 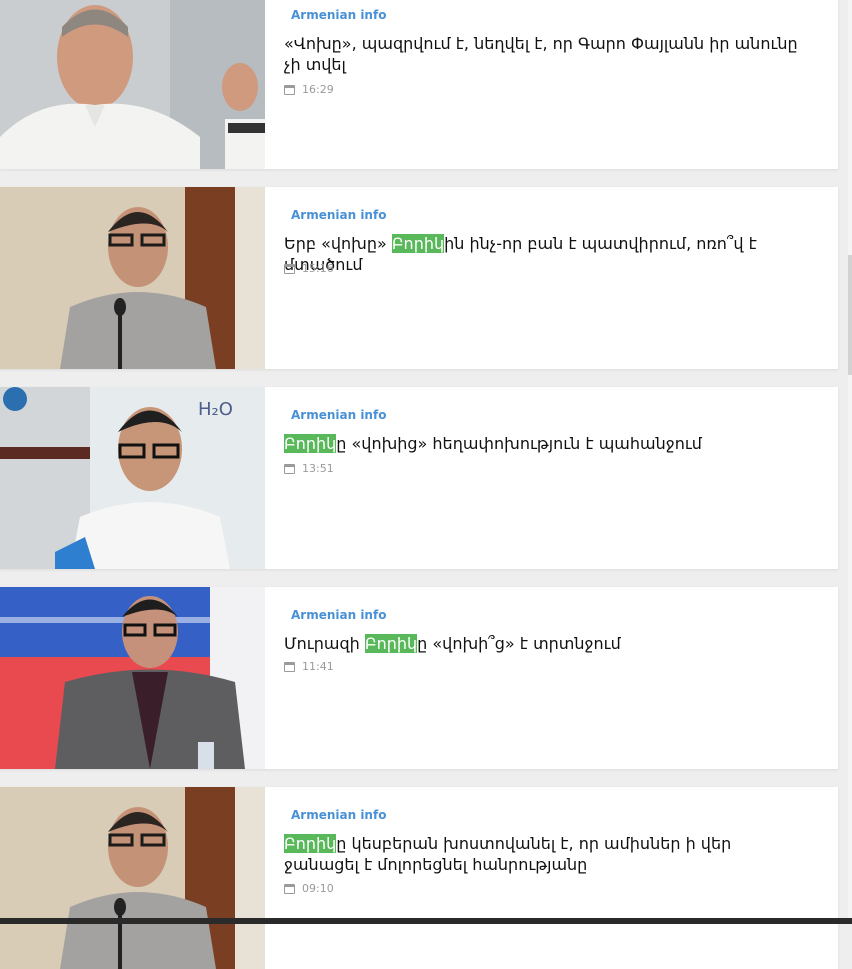 I want to click on article-meta: 13:51, so click(x=309, y=468).